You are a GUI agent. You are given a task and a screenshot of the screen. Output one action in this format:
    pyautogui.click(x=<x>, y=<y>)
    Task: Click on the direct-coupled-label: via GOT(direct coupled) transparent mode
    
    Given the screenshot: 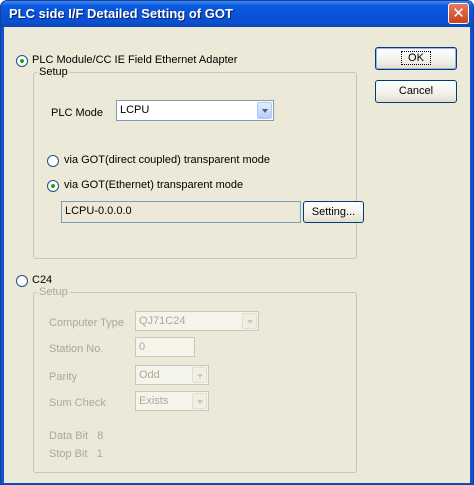 What is the action you would take?
    pyautogui.click(x=167, y=160)
    